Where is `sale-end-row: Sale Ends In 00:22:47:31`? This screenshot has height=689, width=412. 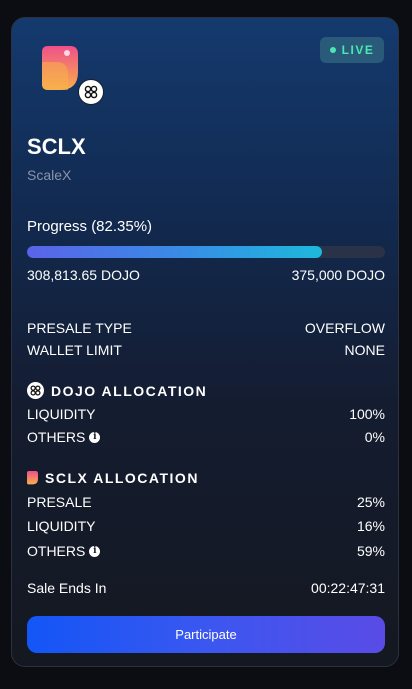
sale-end-row: Sale Ends In 00:22:47:31 is located at coordinates (206, 588).